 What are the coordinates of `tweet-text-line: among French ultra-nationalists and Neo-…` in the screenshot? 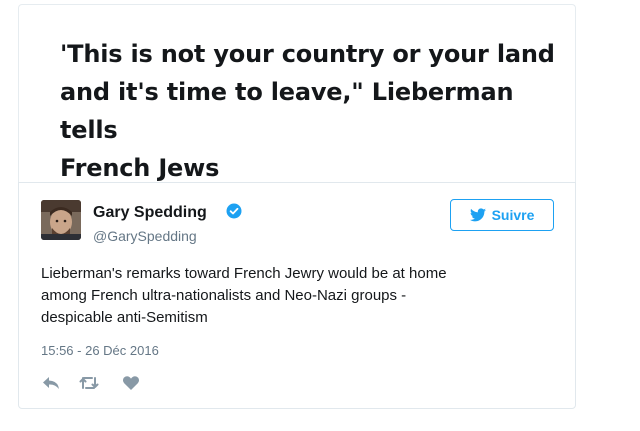 It's located at (224, 295).